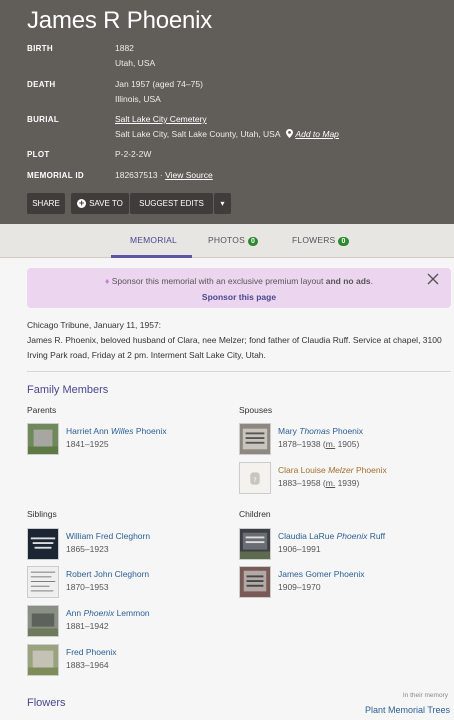 The image size is (454, 720). I want to click on family-member: Mary Thomas Phoenix 1878–1938 (m. 1905), so click(339, 439).